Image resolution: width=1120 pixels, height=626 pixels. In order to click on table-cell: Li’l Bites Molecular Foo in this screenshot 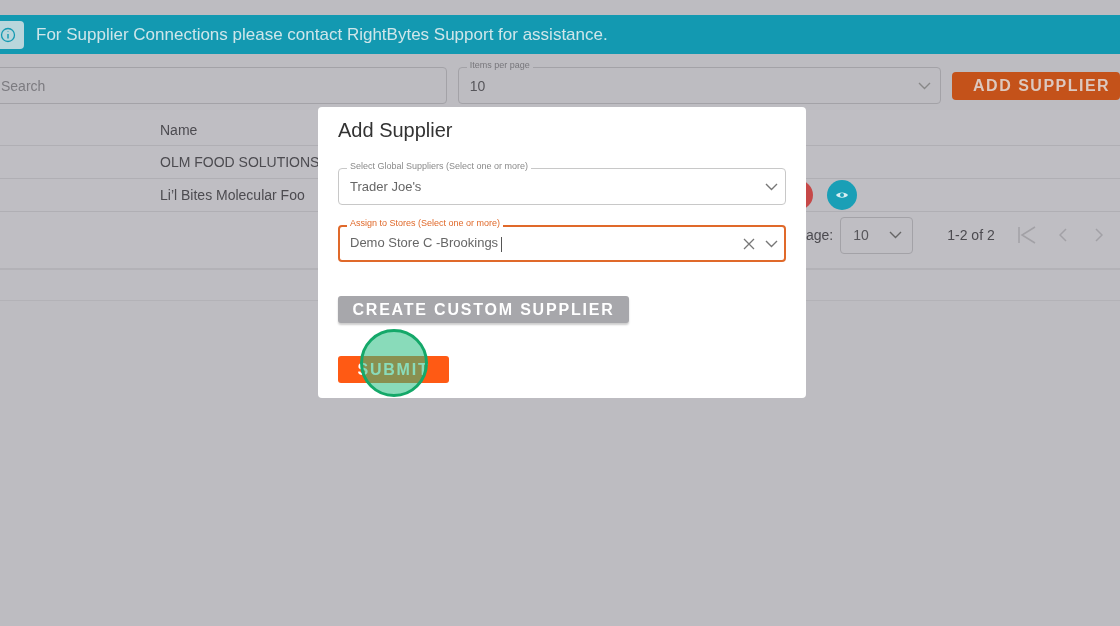, I will do `click(232, 195)`.